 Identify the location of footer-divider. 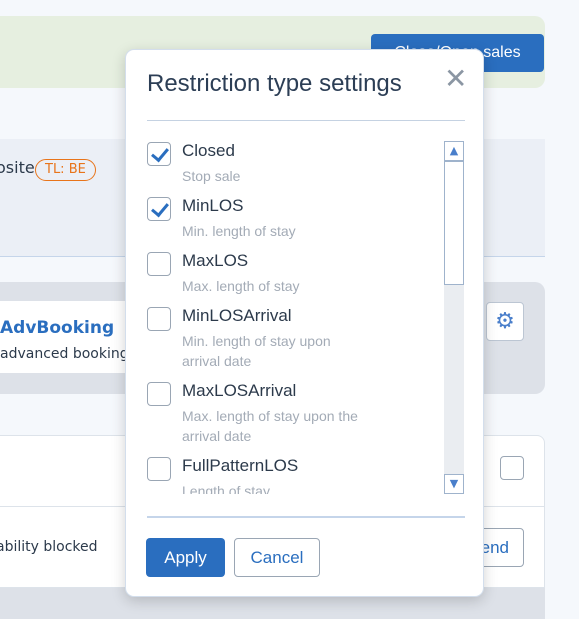
(306, 517).